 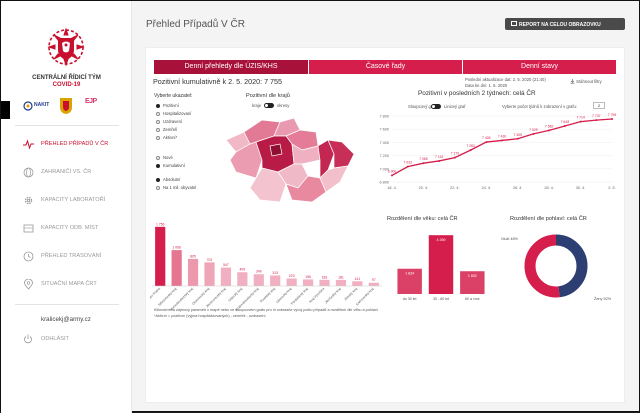 I want to click on category-label: Ústecký kraj, so click(x=236, y=295).